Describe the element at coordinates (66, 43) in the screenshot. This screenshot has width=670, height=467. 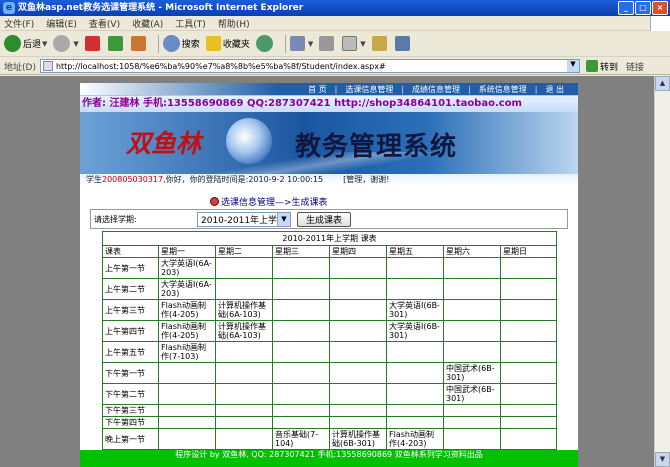
I see `forward-button: ▼` at that location.